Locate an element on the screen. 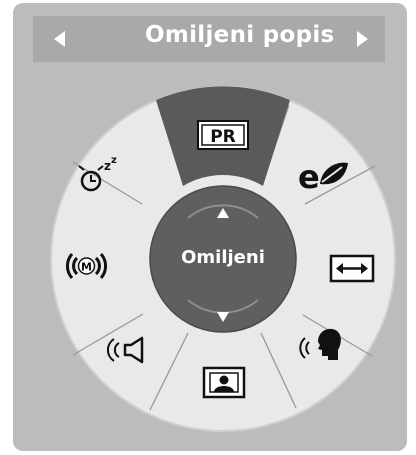  svg-text: e is located at coordinates (309, 177).